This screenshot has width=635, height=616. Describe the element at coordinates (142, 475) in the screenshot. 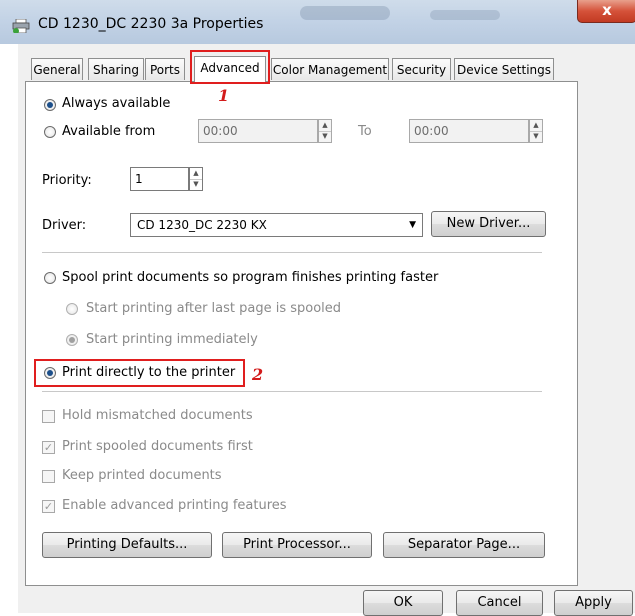

I see `keep-printed-label: Keep printed documents` at that location.